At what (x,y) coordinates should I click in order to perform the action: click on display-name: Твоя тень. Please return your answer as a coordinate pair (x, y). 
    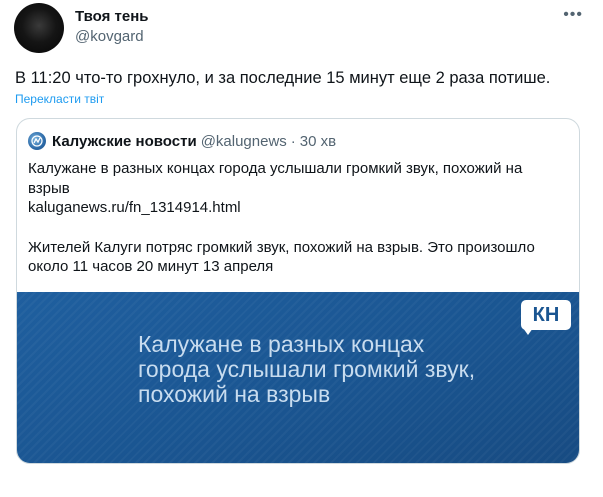
    Looking at the image, I should click on (111, 16).